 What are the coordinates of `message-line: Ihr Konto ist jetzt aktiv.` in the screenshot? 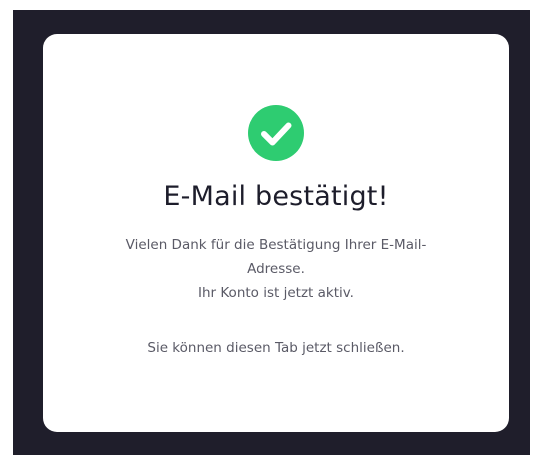 It's located at (276, 293).